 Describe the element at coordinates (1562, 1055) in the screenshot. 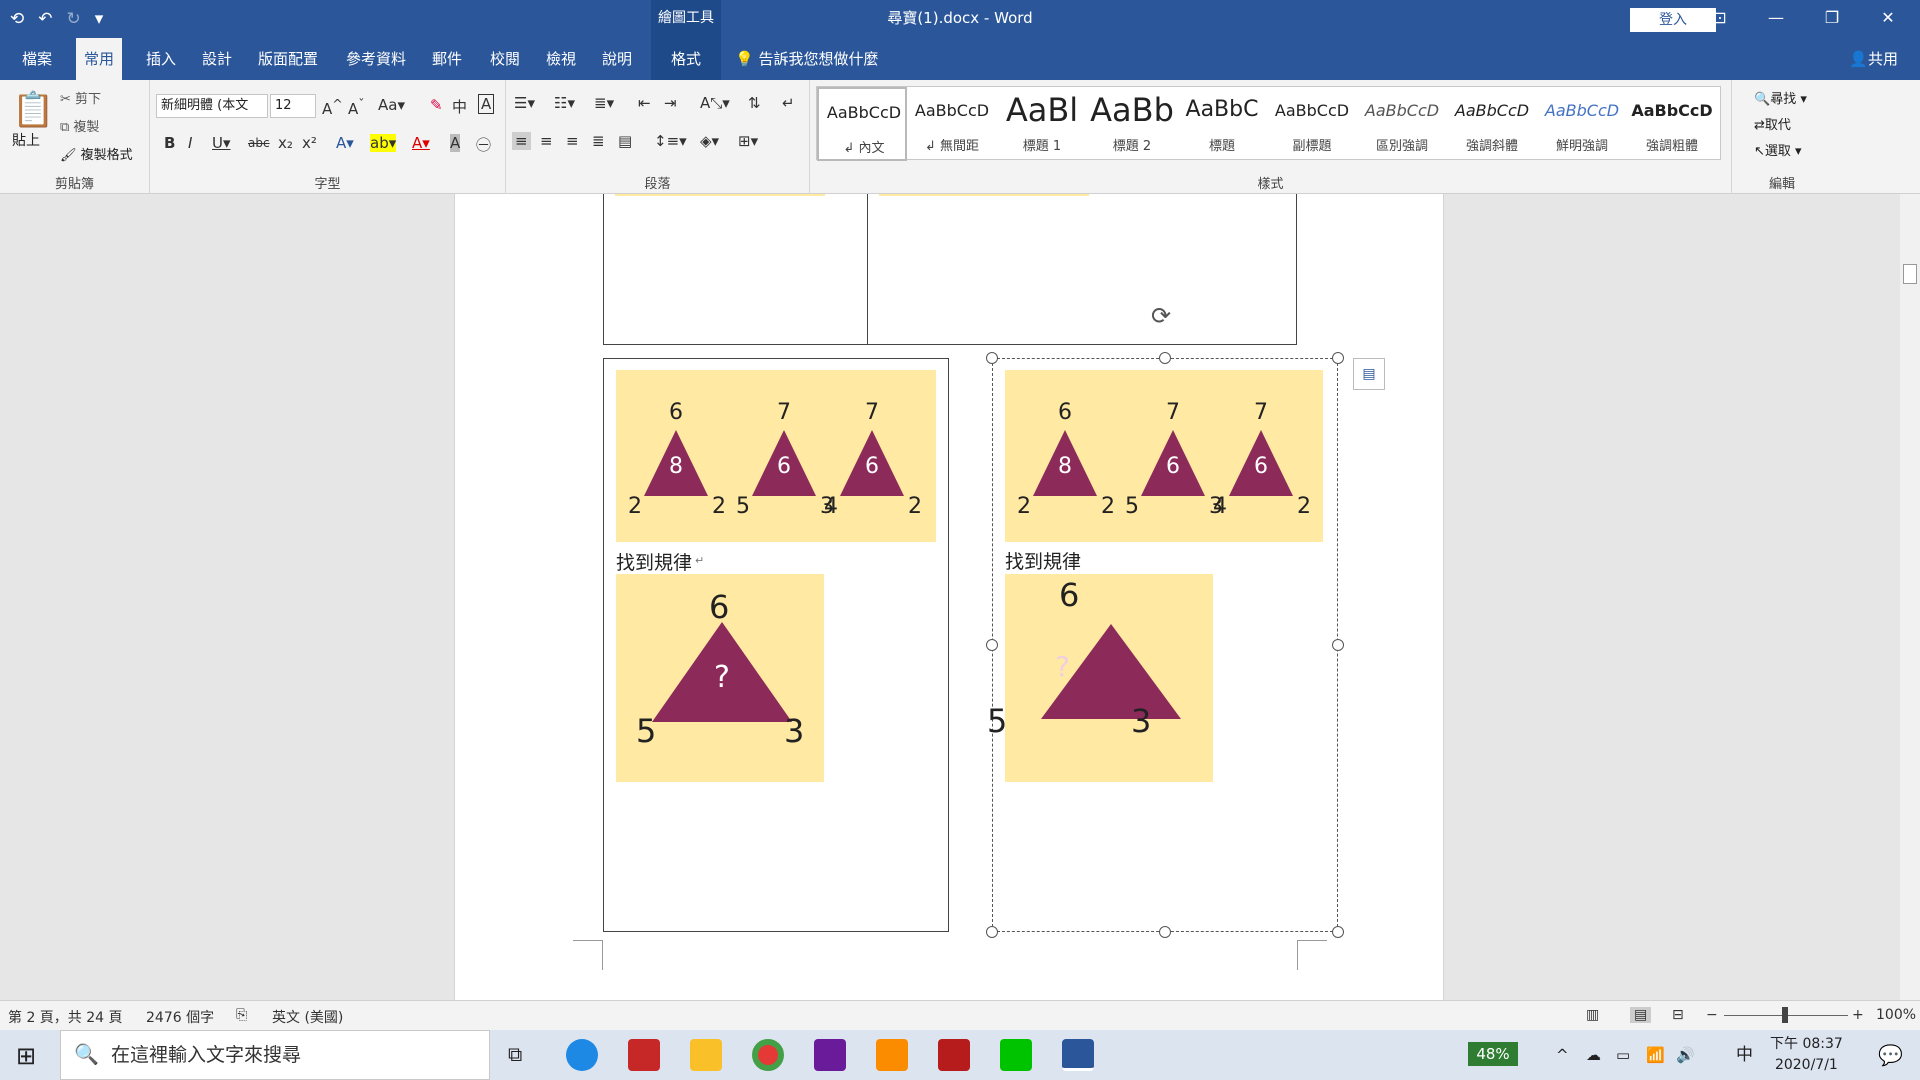

I see `tray-chevron-icon: ^` at that location.